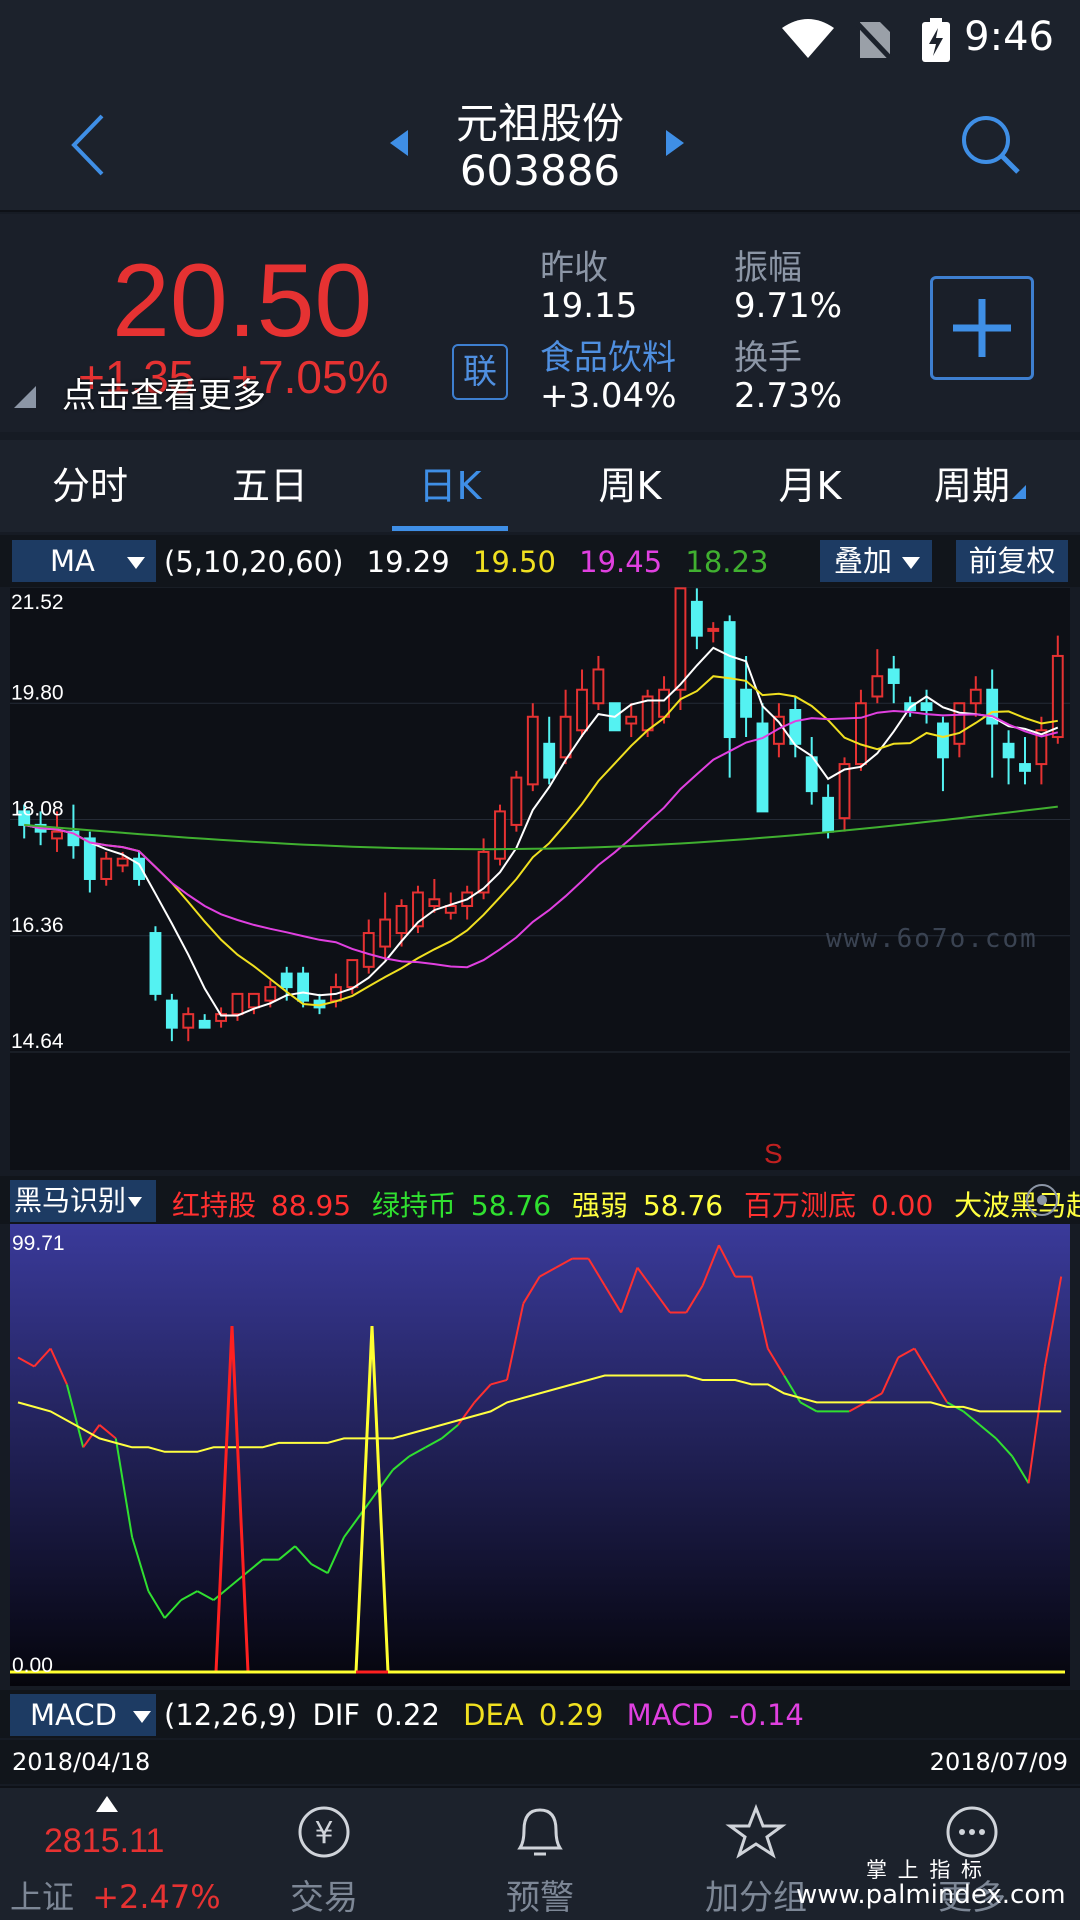  What do you see at coordinates (270, 486) in the screenshot?
I see `tab-five-day: 五日` at bounding box center [270, 486].